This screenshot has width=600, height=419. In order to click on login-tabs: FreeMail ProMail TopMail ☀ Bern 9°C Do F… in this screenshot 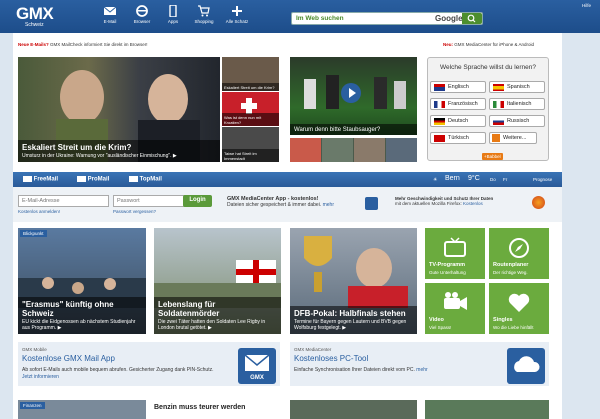, I will do `click(287, 179)`.